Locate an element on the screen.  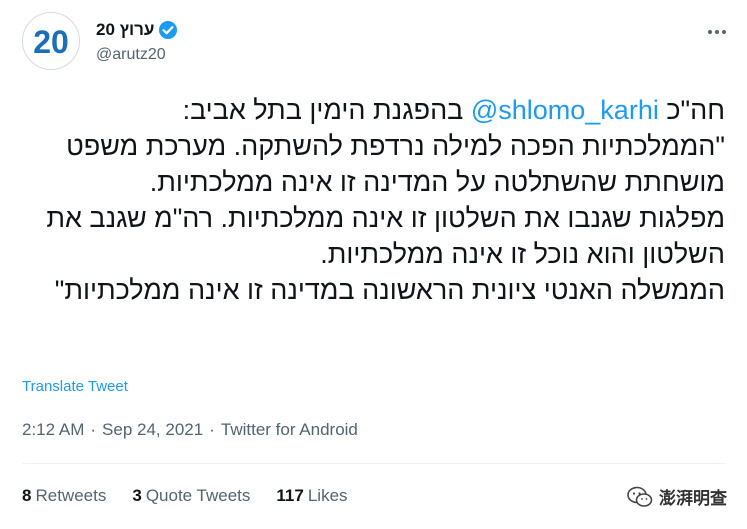
tweet-line1-prefix: חה"כ is located at coordinates (691, 110).